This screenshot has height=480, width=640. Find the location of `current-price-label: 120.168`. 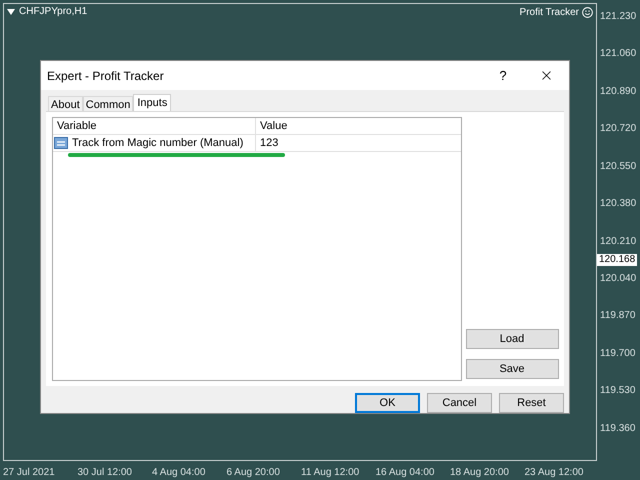

current-price-label: 120.168 is located at coordinates (617, 260).